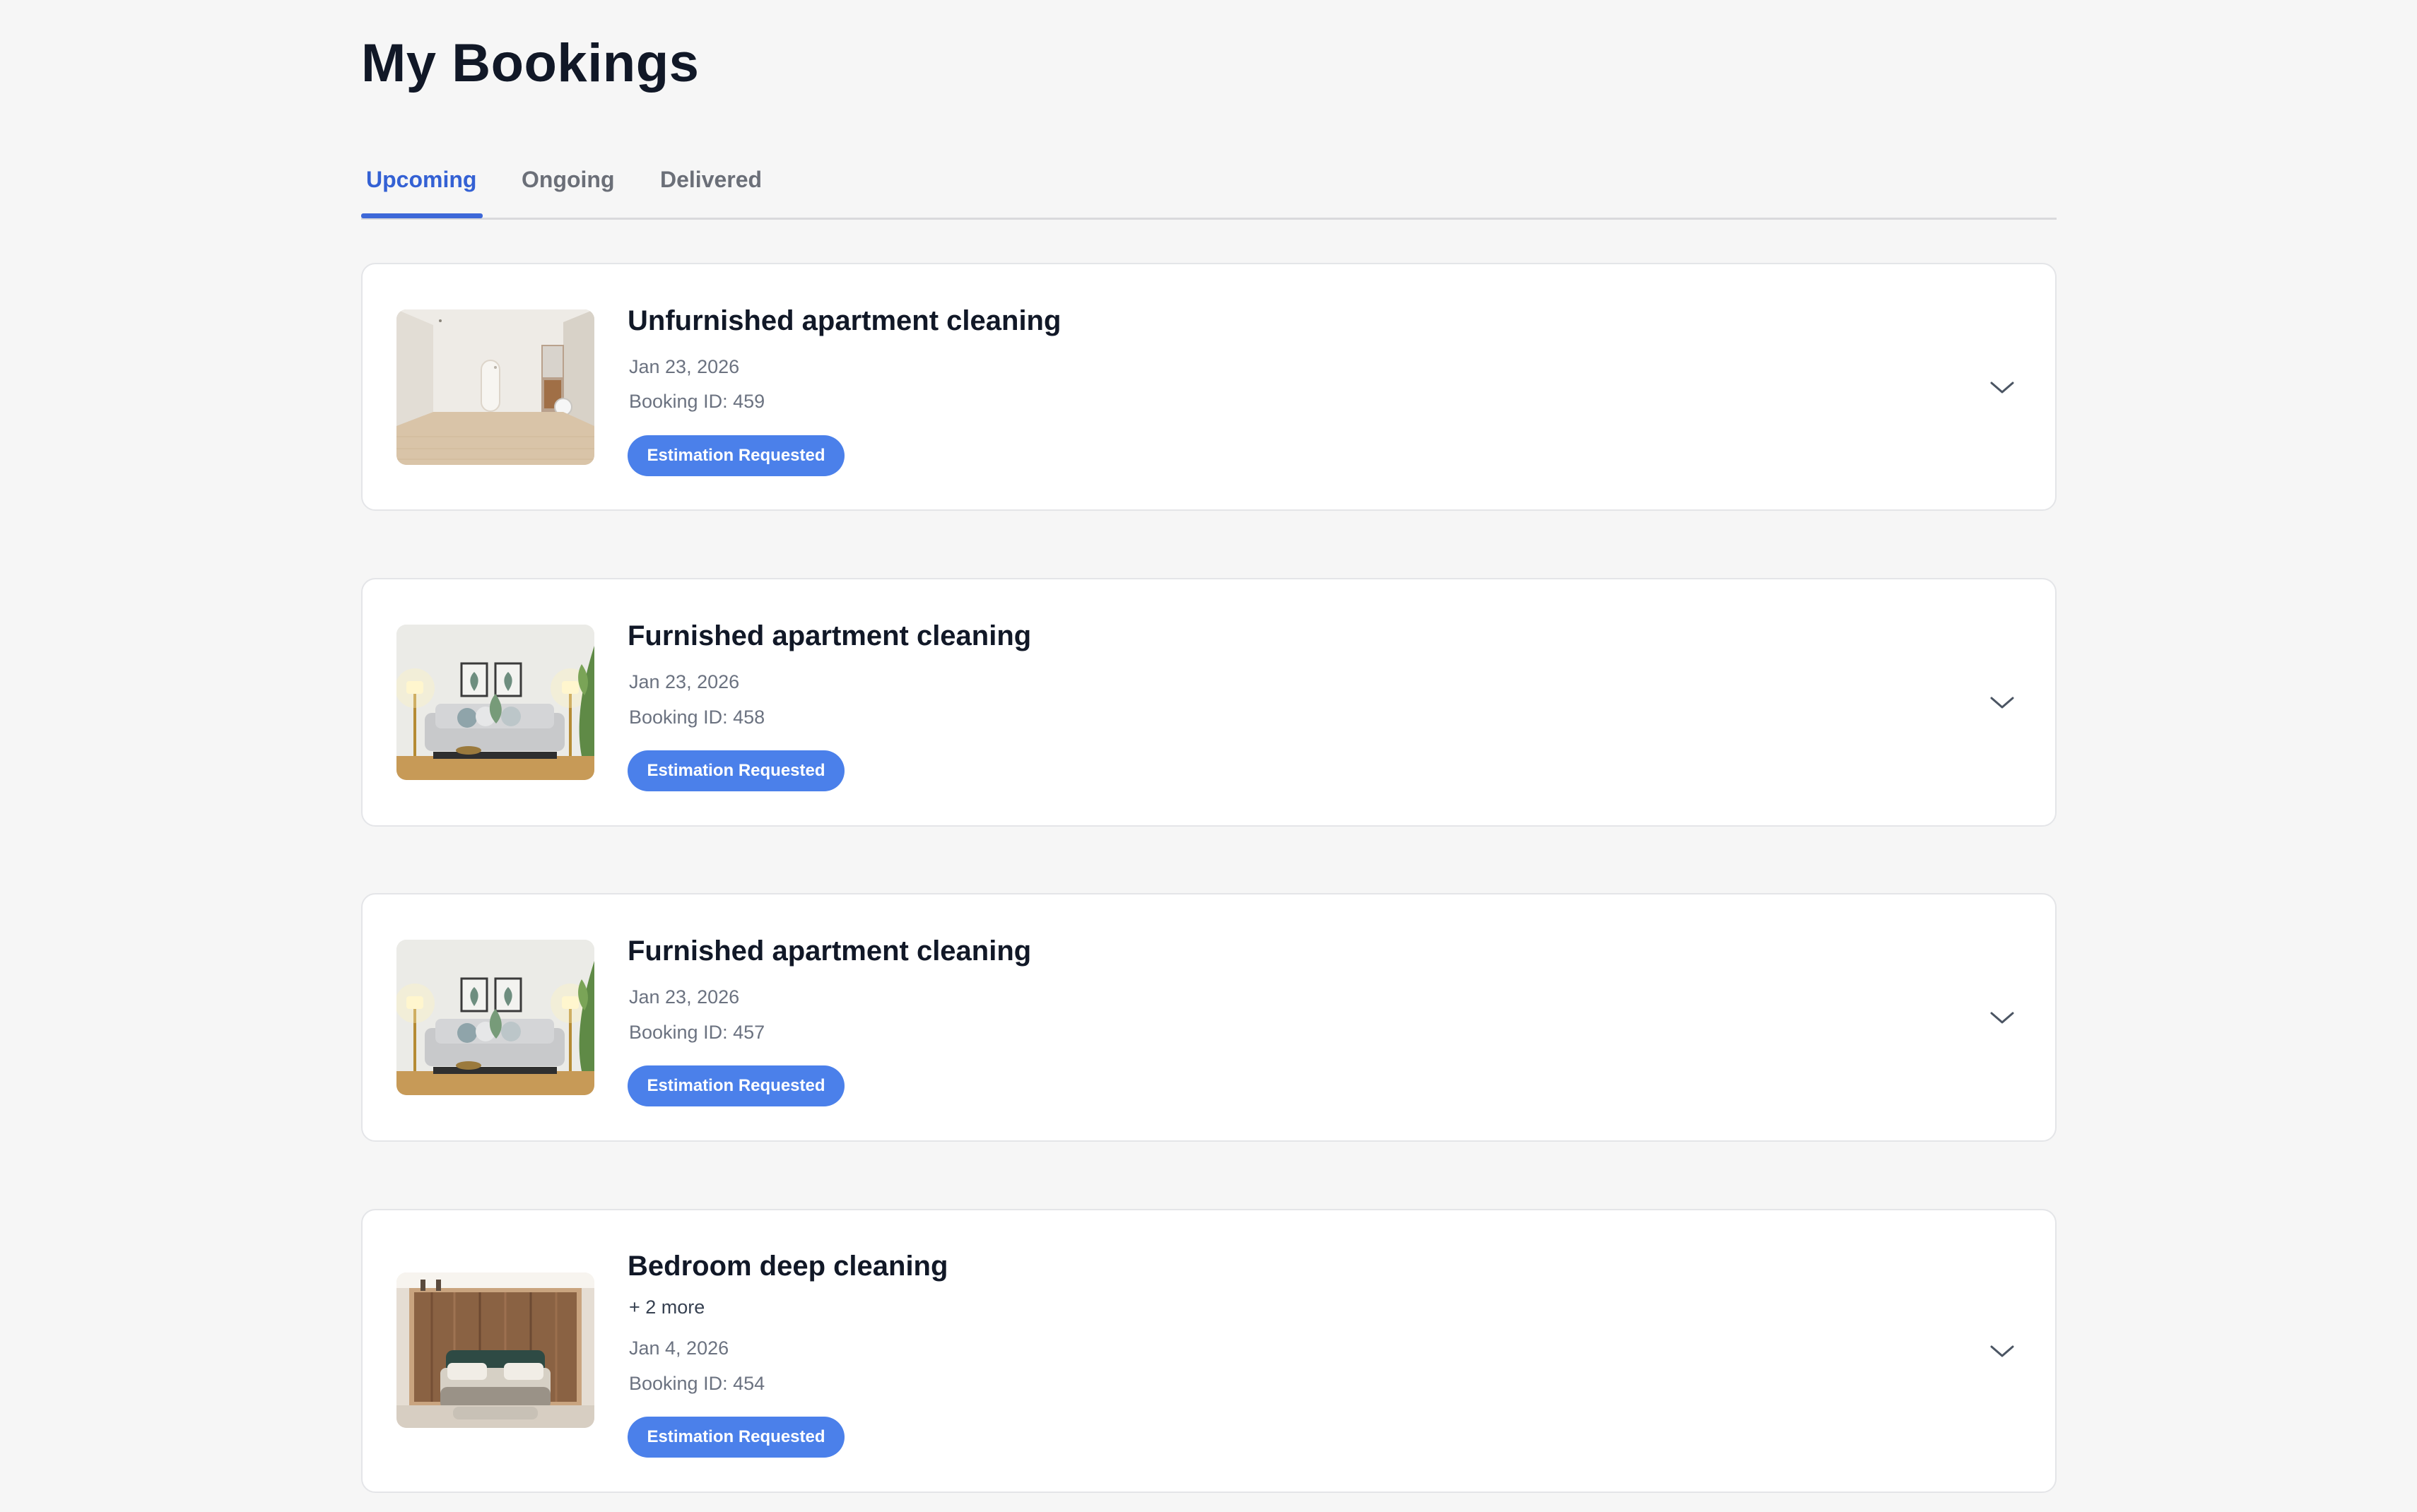 The width and height of the screenshot is (2417, 1512). Describe the element at coordinates (495, 387) in the screenshot. I see `empty-apartment-thumbnail` at that location.